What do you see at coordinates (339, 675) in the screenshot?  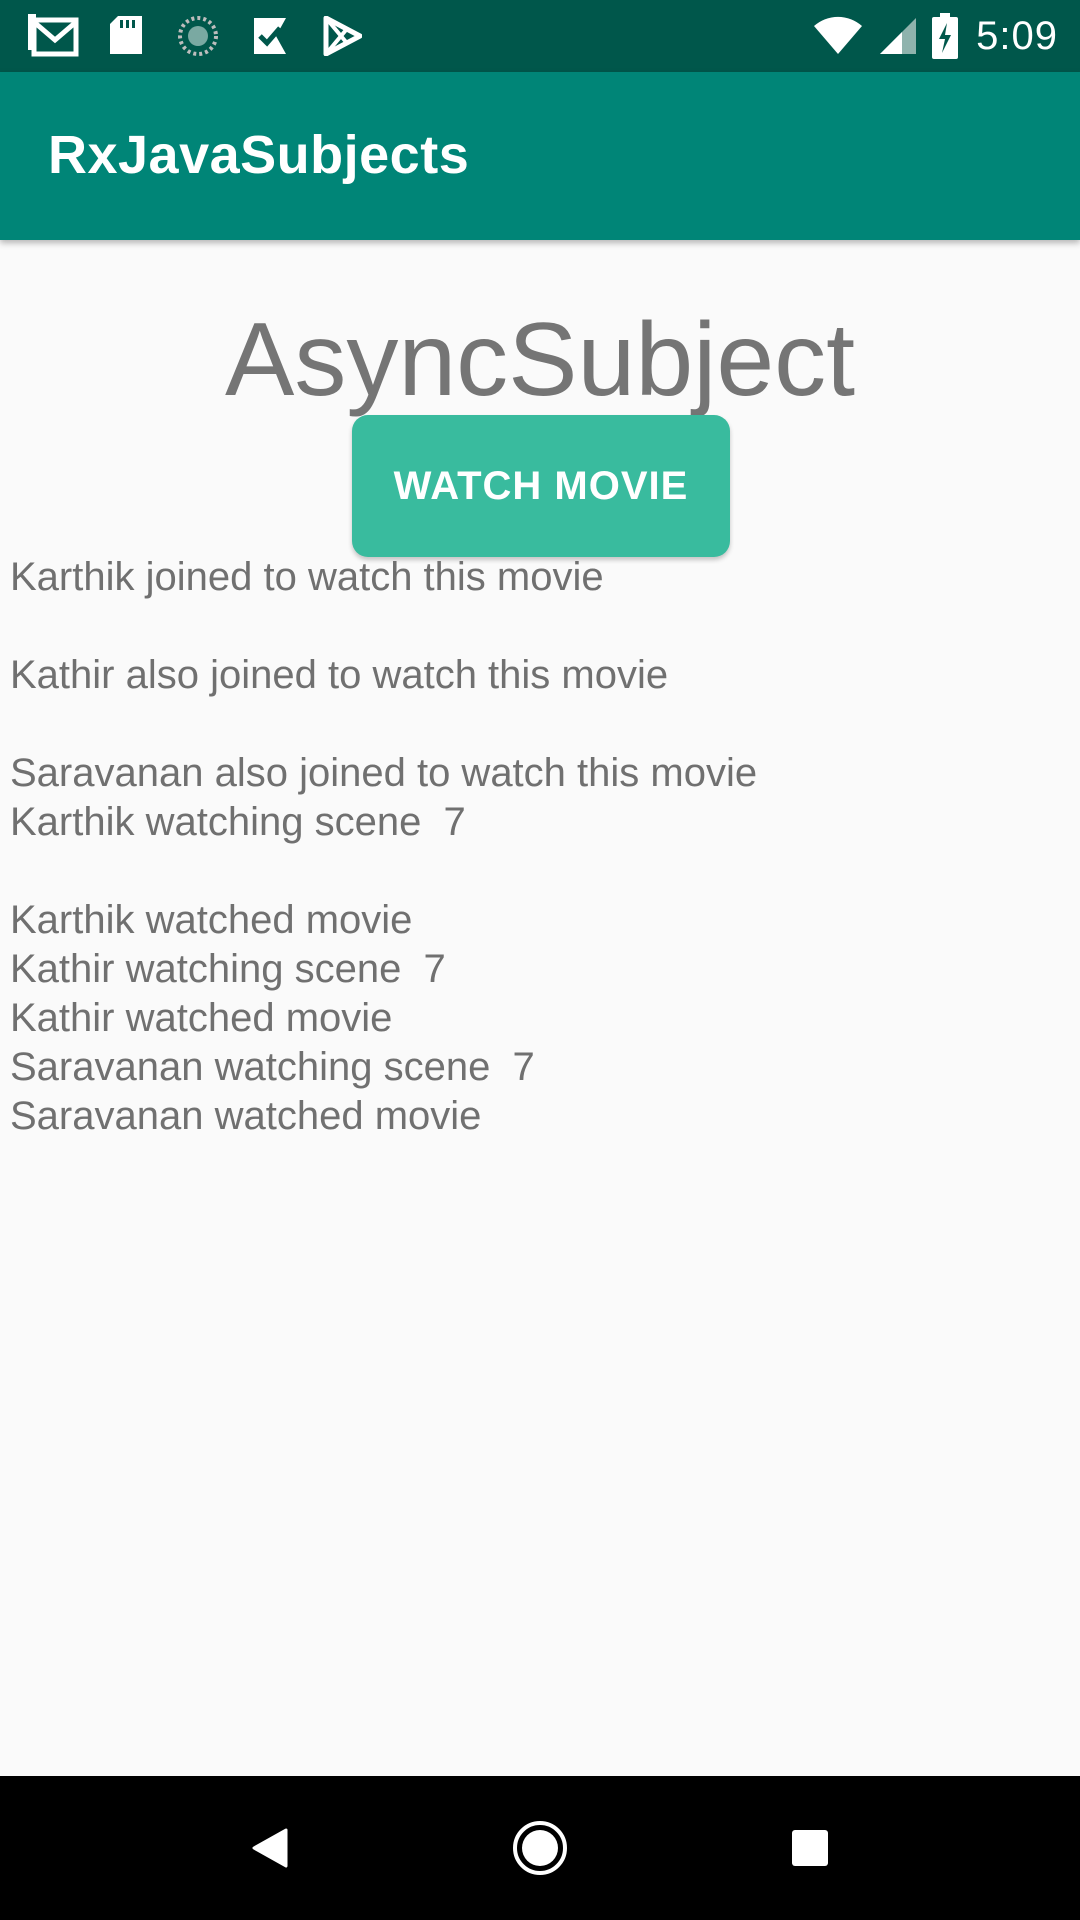 I see `log-line: Kathir also joined to watch this movie` at bounding box center [339, 675].